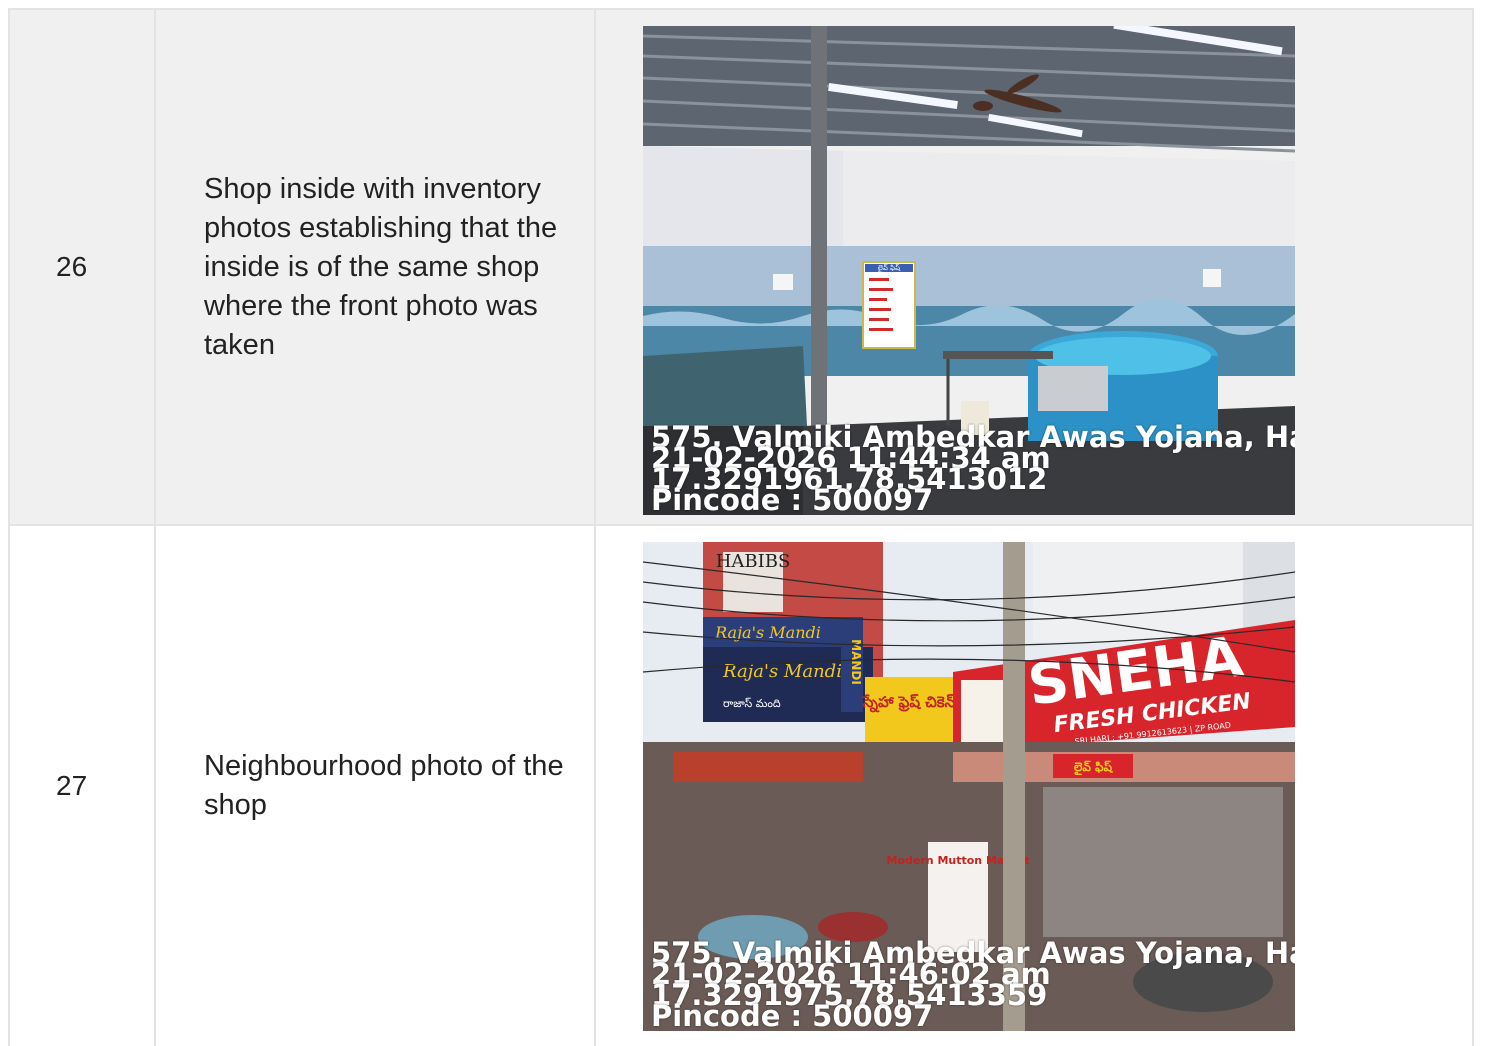 This screenshot has width=1485, height=1046. I want to click on row-description: Neighbourhood photo of the shop, so click(374, 786).